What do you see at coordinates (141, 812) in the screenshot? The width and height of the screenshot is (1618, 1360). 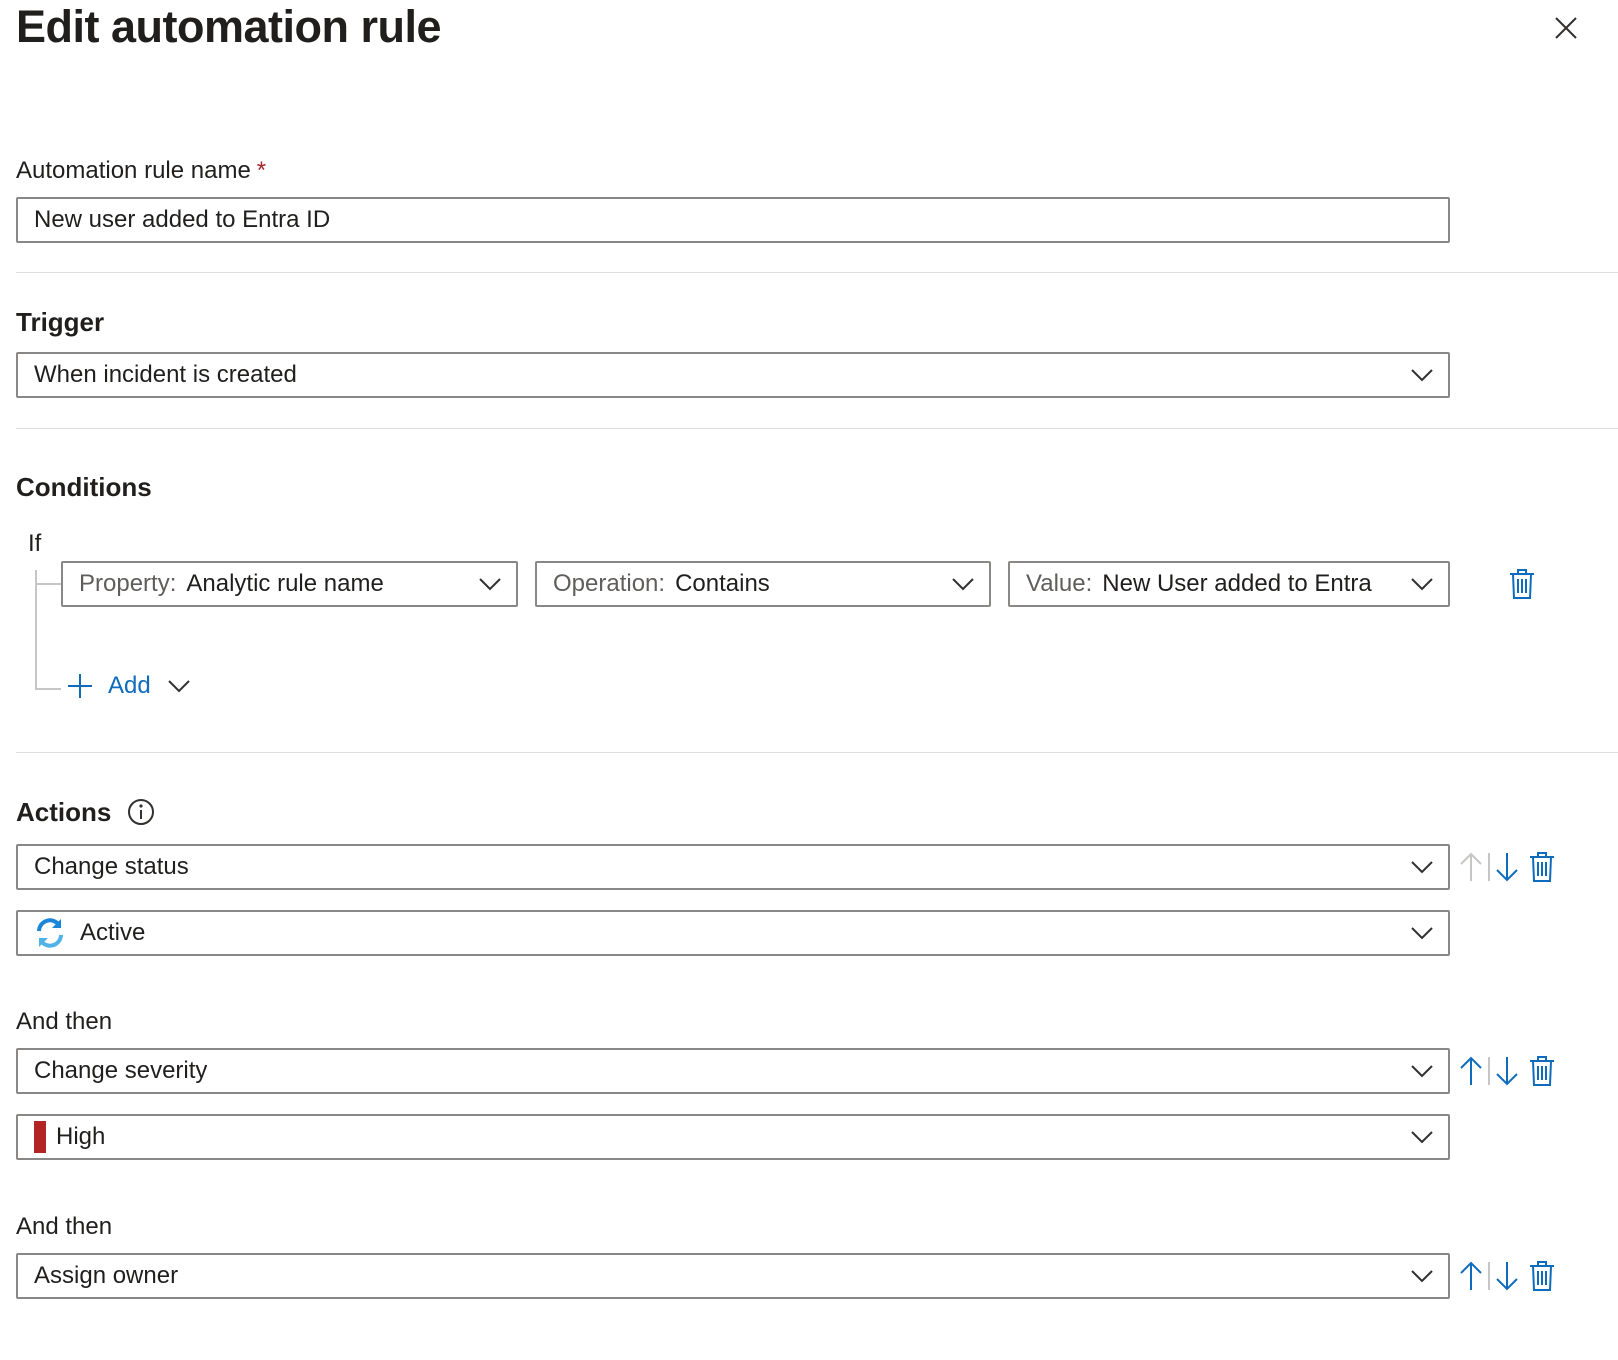 I see `info-icon` at bounding box center [141, 812].